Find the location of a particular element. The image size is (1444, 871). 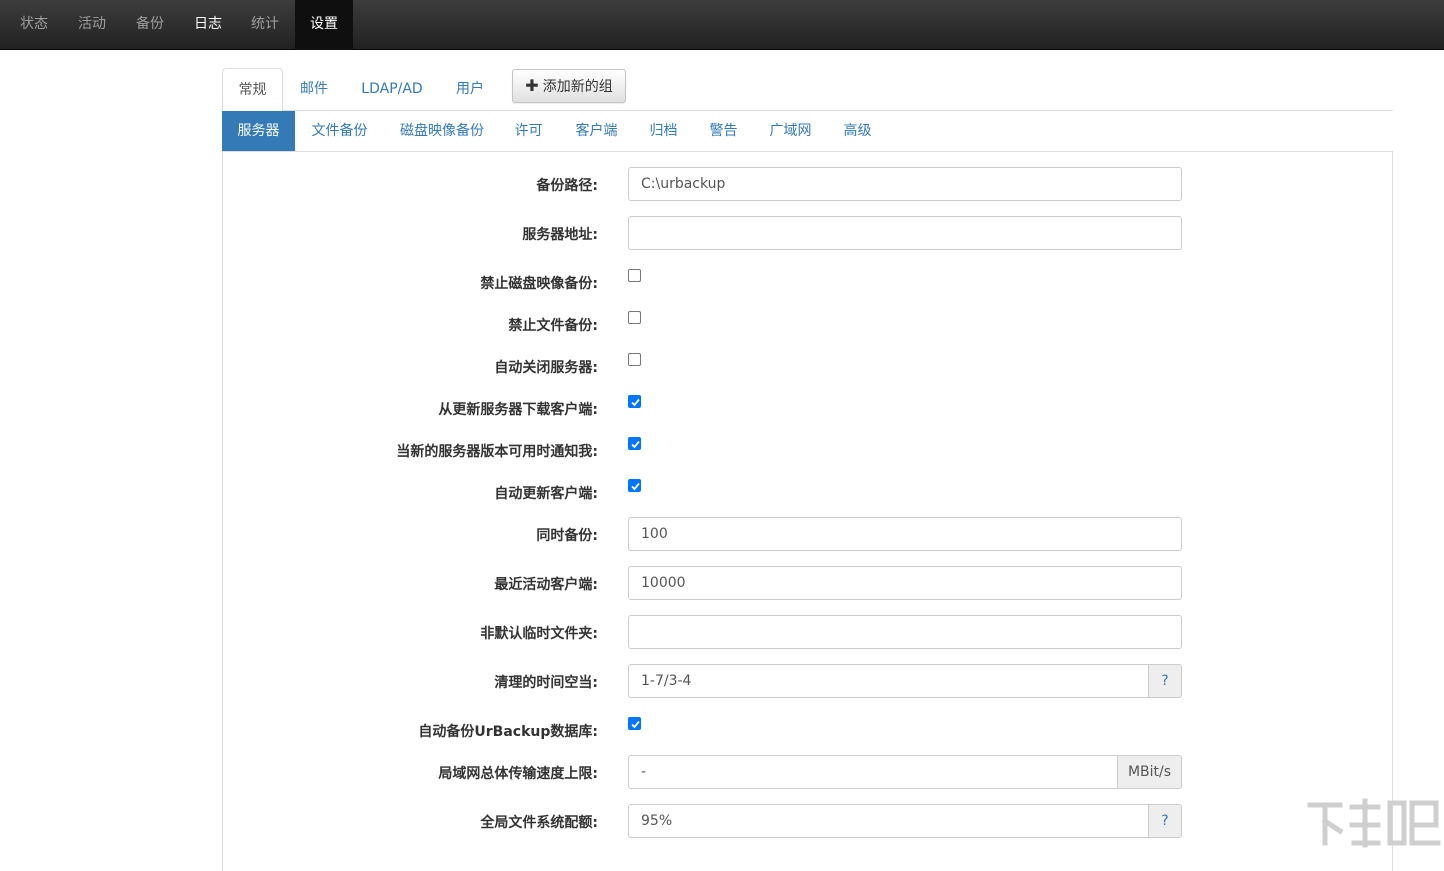

backup-path-label: 备份路径: is located at coordinates (567, 185).